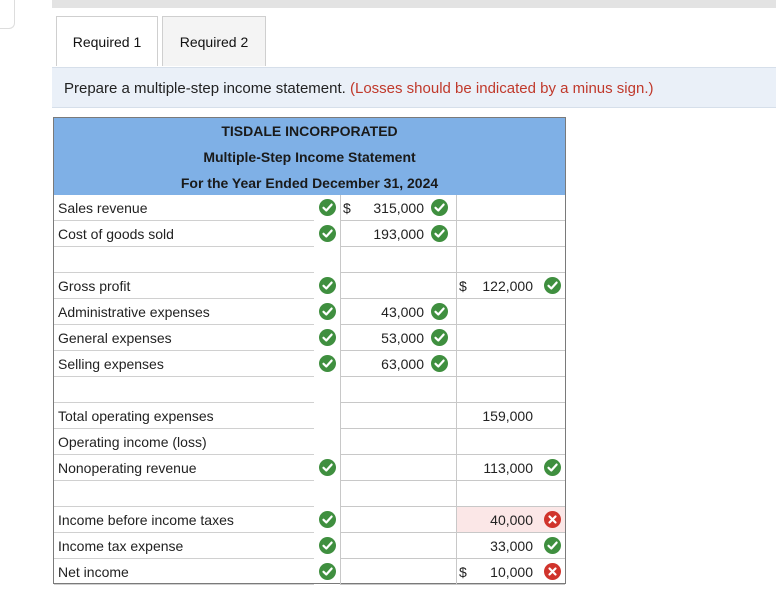  What do you see at coordinates (7, 14) in the screenshot?
I see `corner-decoration` at bounding box center [7, 14].